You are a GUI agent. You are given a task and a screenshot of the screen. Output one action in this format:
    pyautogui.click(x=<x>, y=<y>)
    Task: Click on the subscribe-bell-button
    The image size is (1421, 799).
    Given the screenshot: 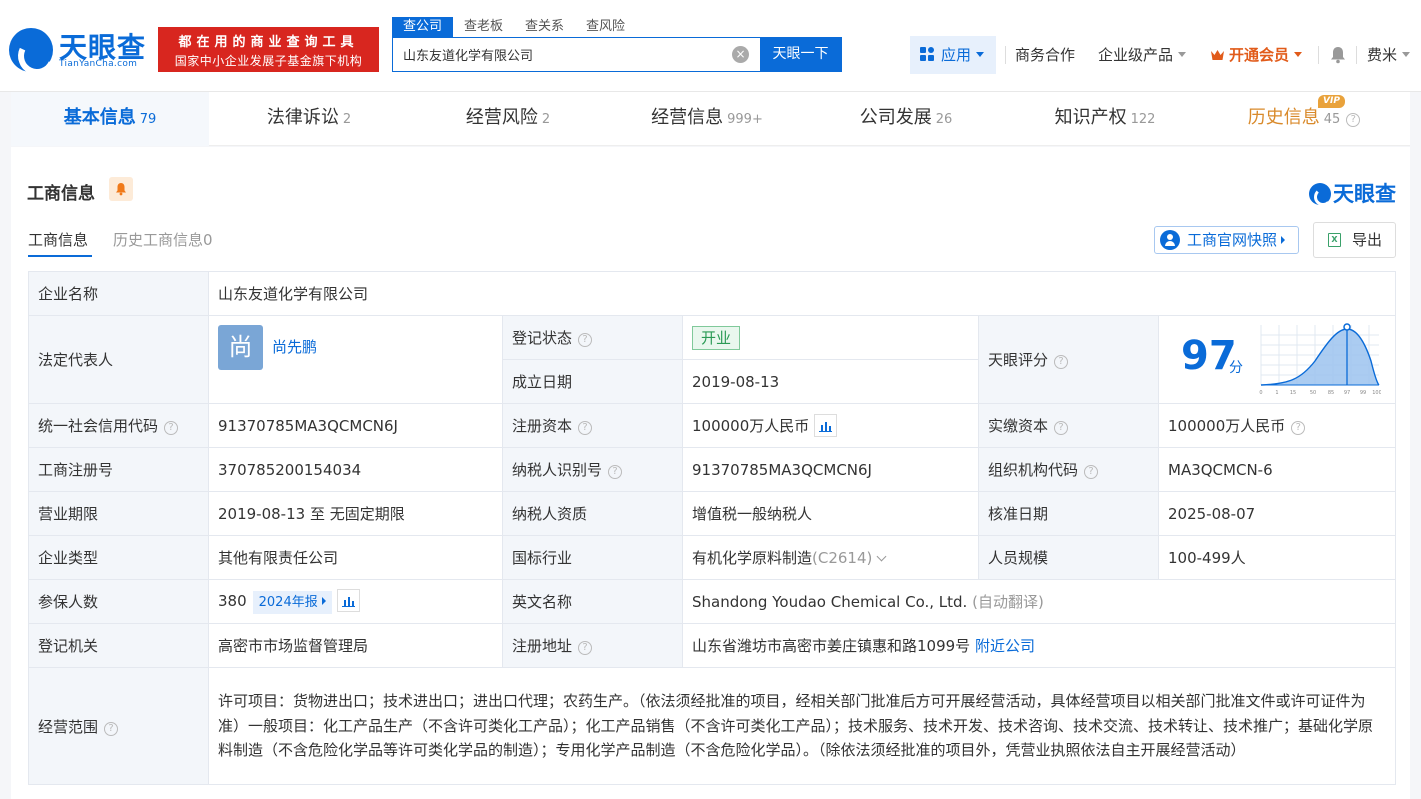 What is the action you would take?
    pyautogui.click(x=121, y=189)
    